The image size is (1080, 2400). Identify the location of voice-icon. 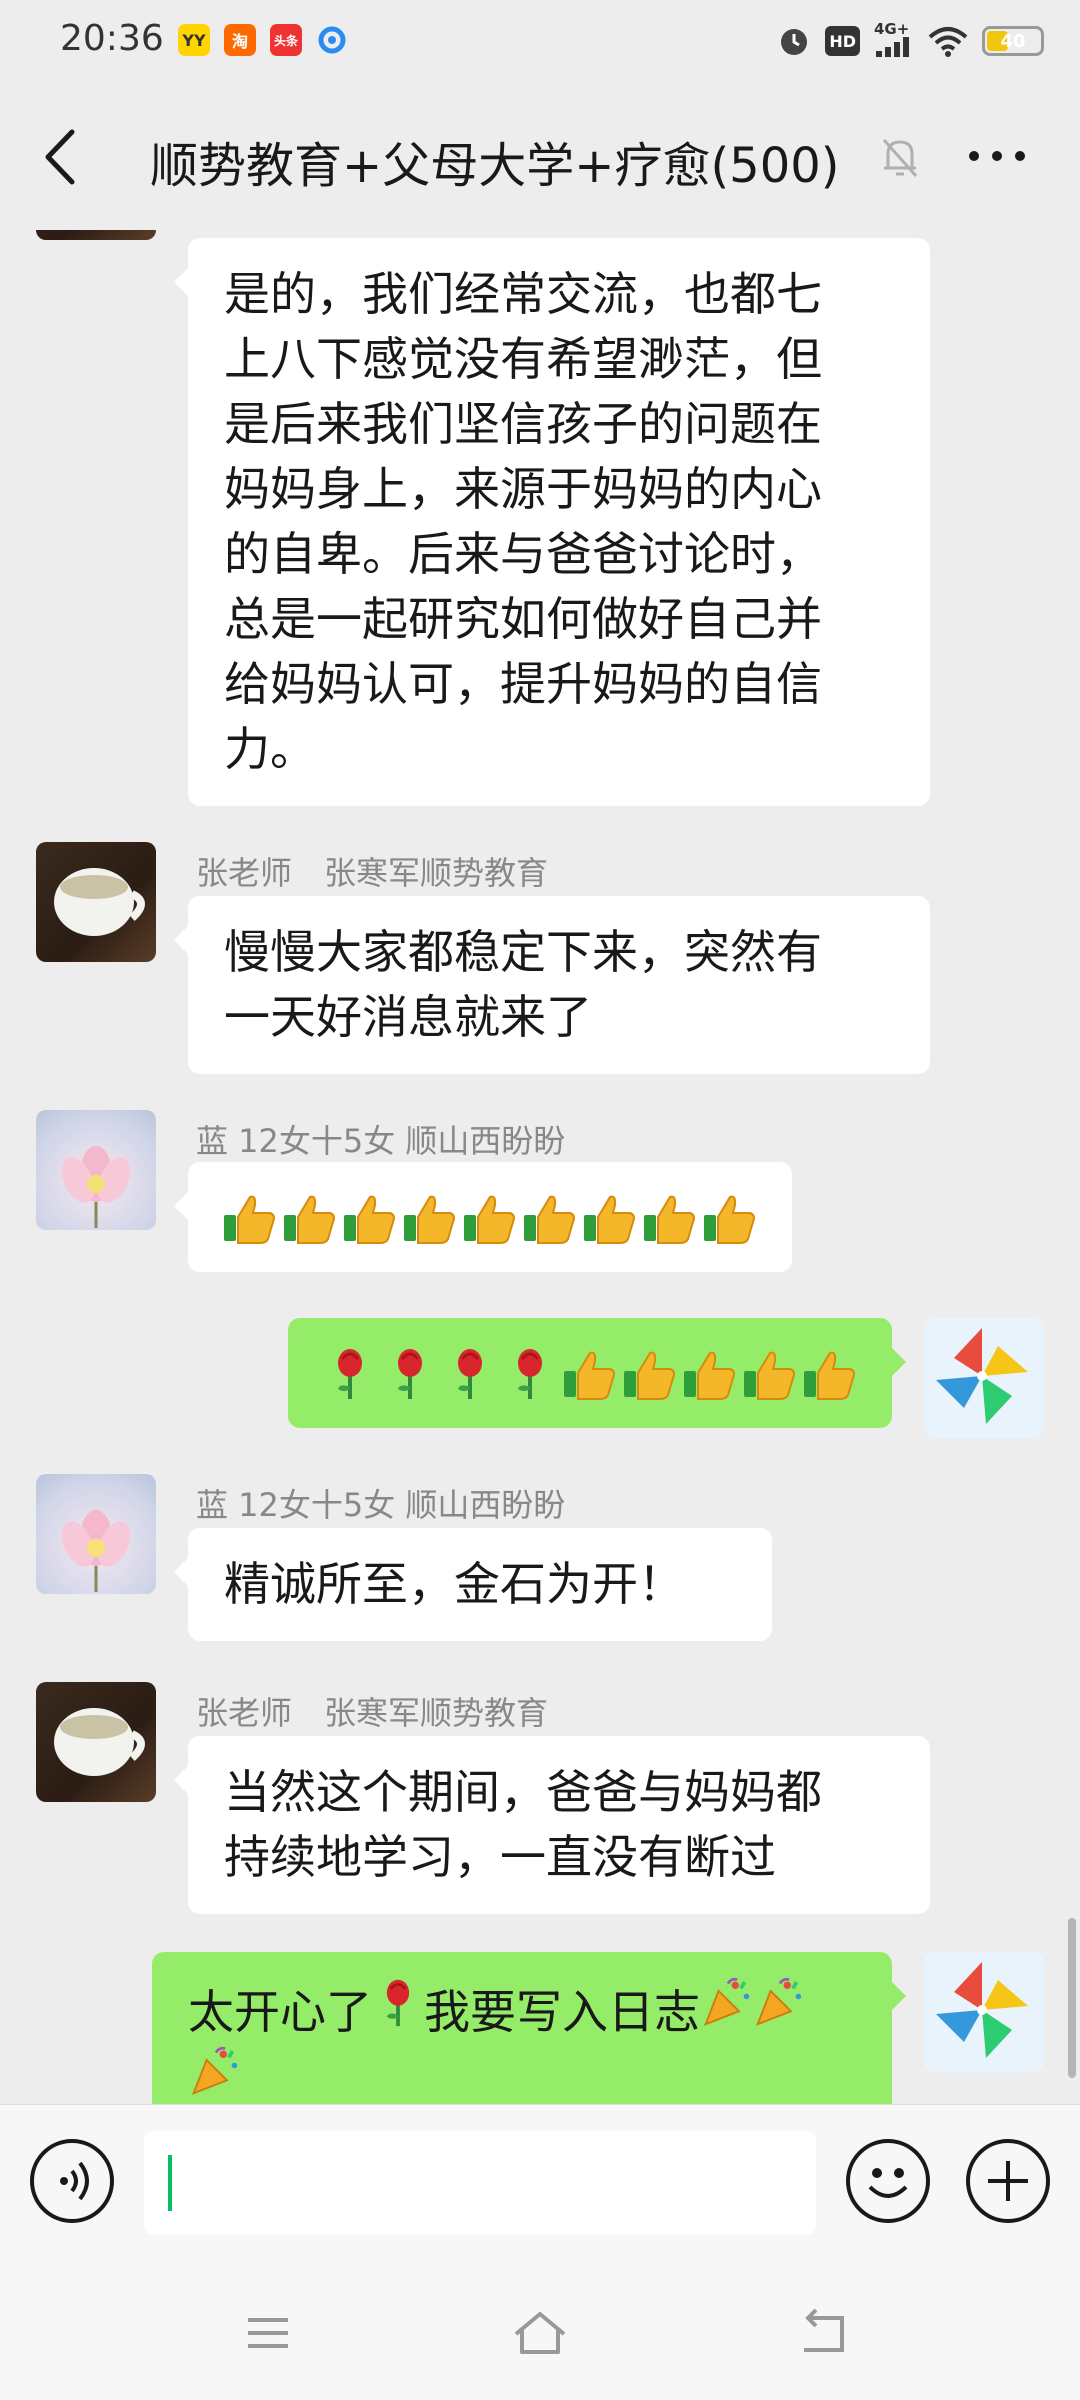
(74, 2181).